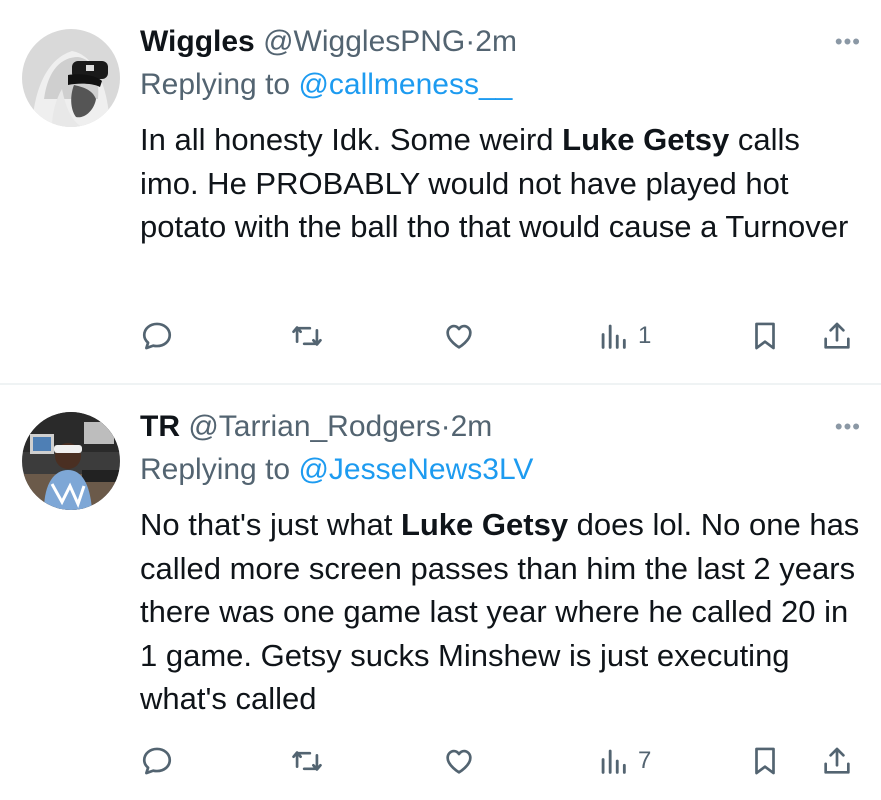  What do you see at coordinates (405, 84) in the screenshot?
I see `replying-to-handle: @callmeness__` at bounding box center [405, 84].